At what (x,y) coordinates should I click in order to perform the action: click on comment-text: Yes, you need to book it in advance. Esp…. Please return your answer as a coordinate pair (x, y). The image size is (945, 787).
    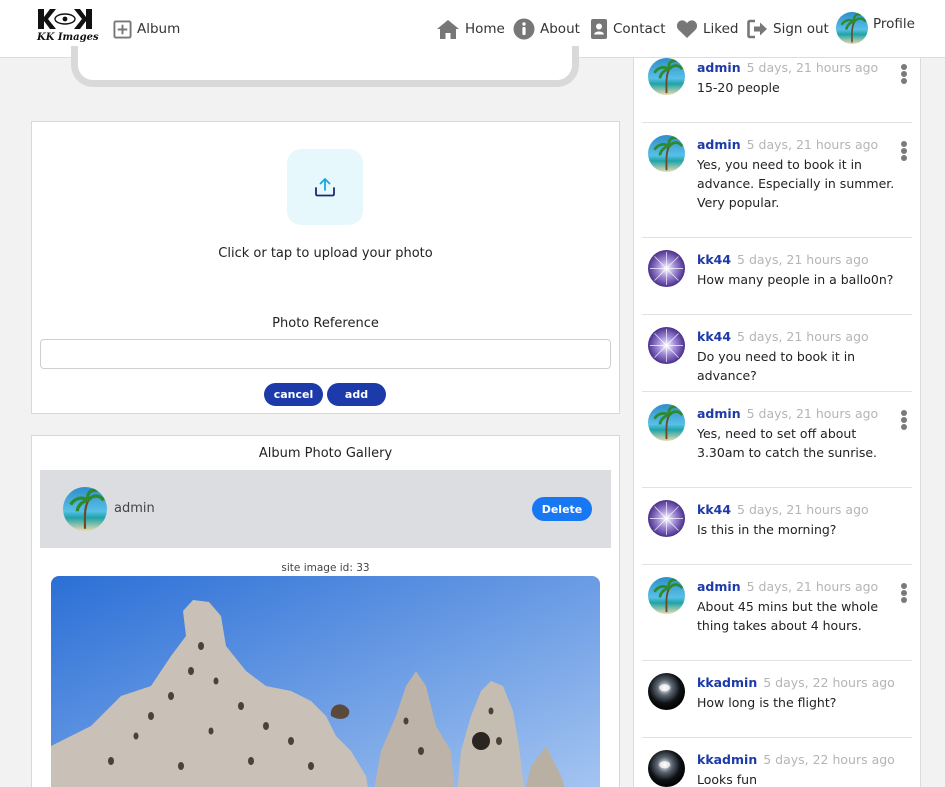
    Looking at the image, I should click on (796, 183).